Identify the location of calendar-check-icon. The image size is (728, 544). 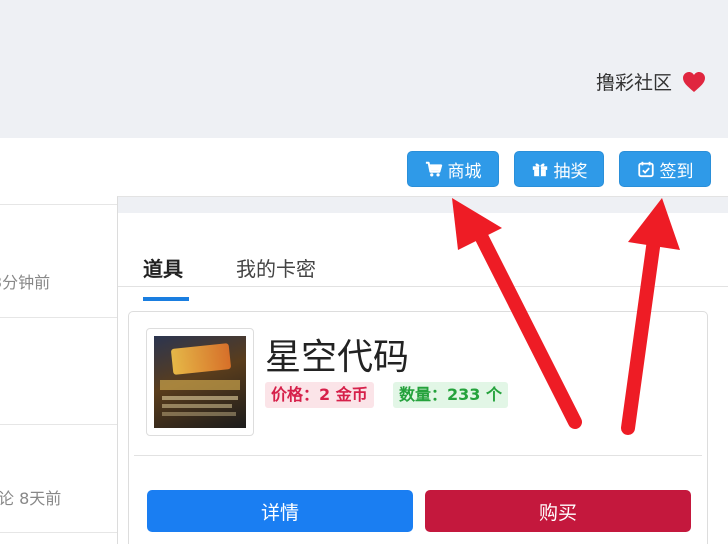
(645, 169).